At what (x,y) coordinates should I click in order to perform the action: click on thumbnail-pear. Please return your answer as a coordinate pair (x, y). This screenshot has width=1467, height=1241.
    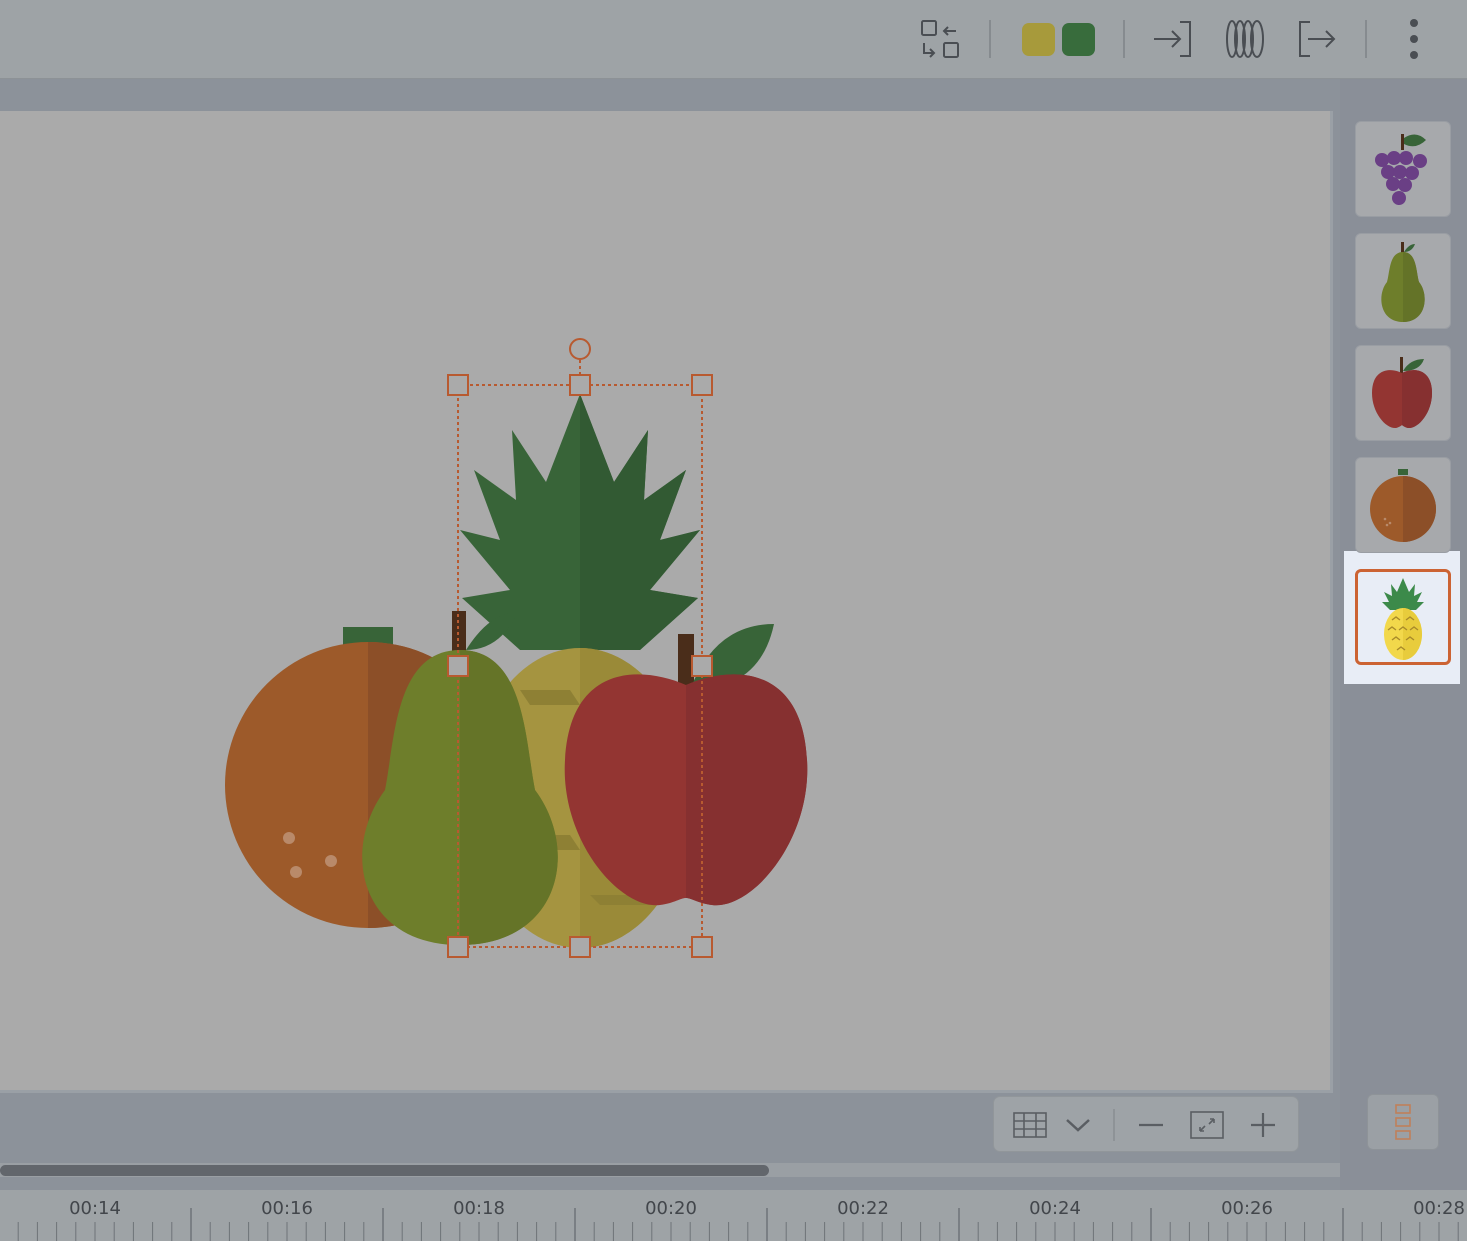
    Looking at the image, I should click on (1403, 281).